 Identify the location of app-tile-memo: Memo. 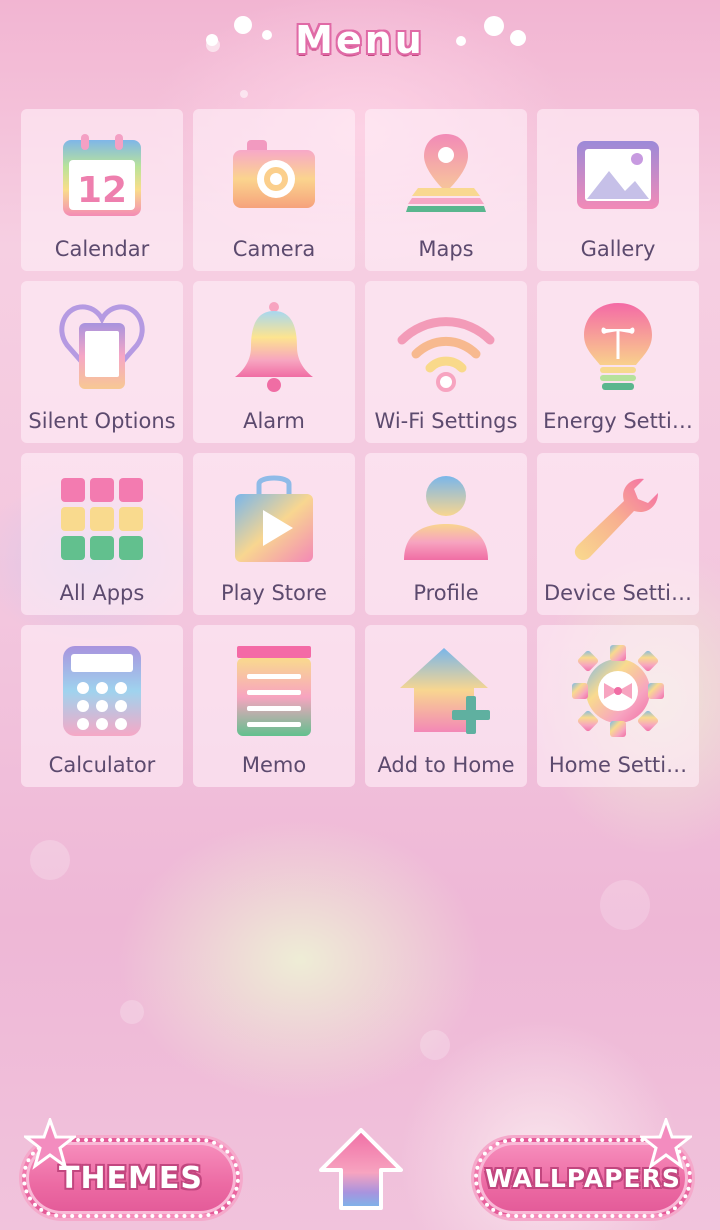
(274, 706).